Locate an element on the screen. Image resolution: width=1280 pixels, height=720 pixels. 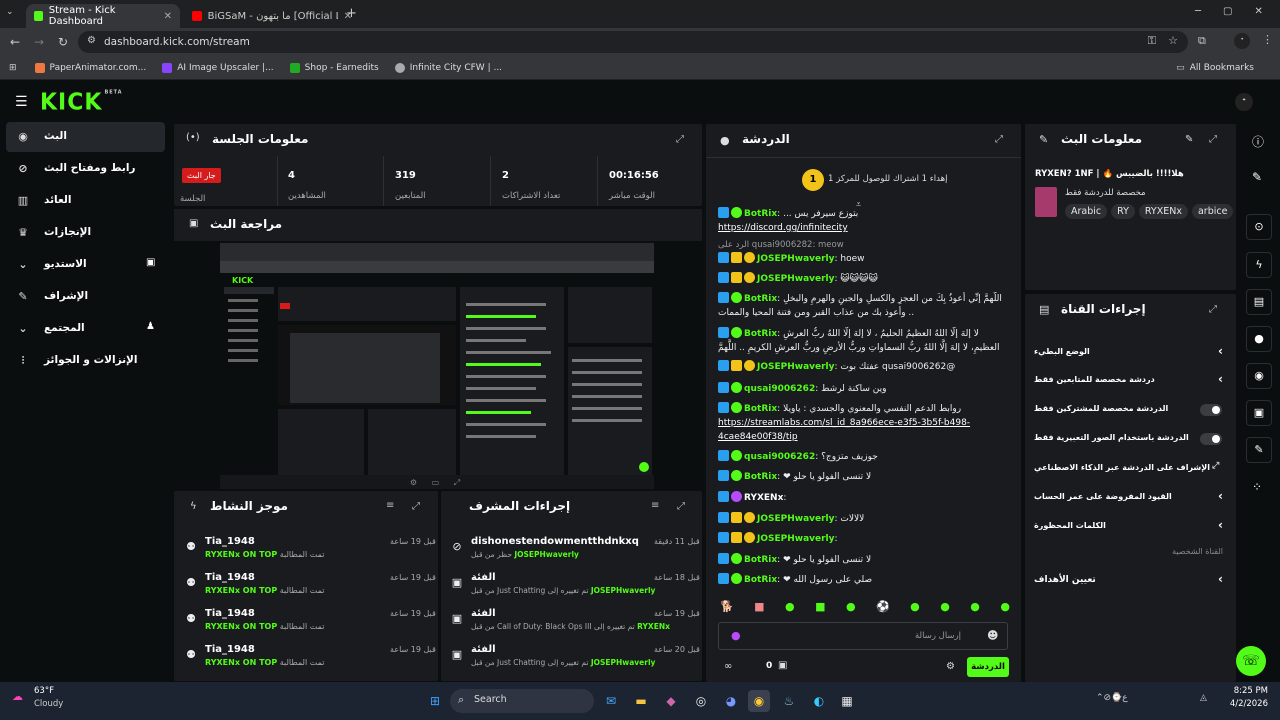
emote-icon: ⚽ is located at coordinates (883, 608).